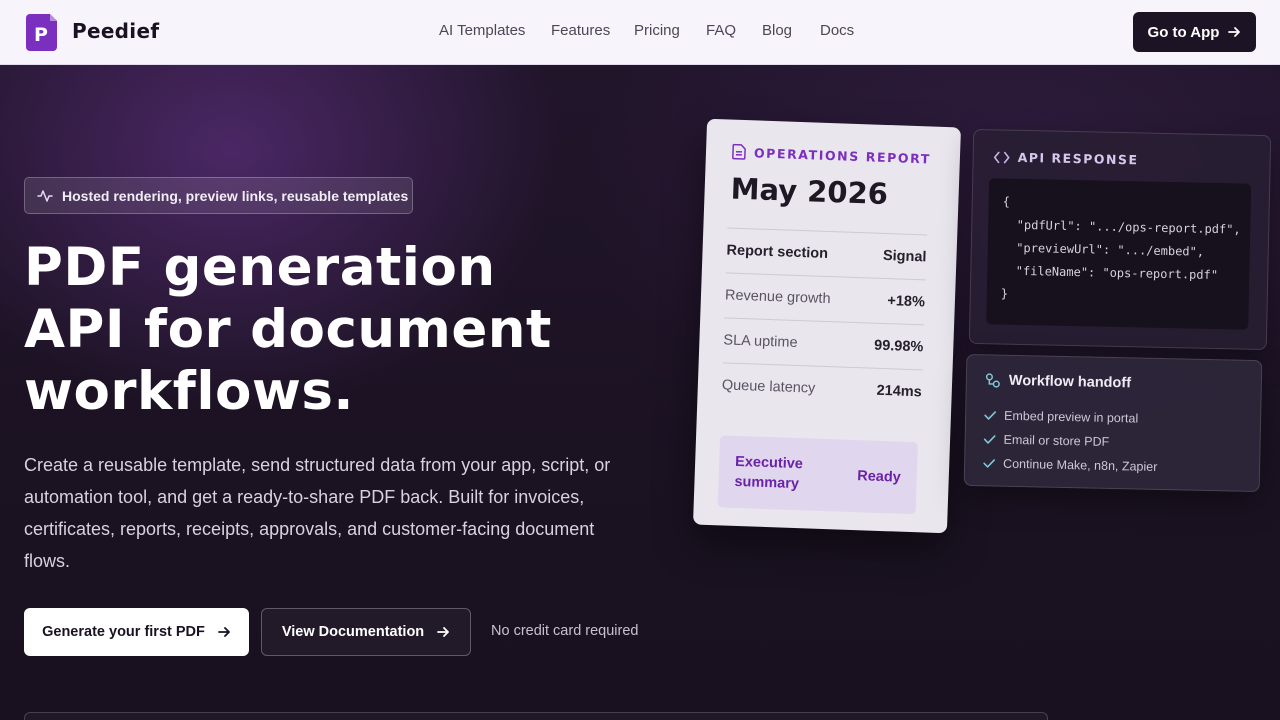  Describe the element at coordinates (768, 387) in the screenshot. I see `row-label: Queue latency` at that location.